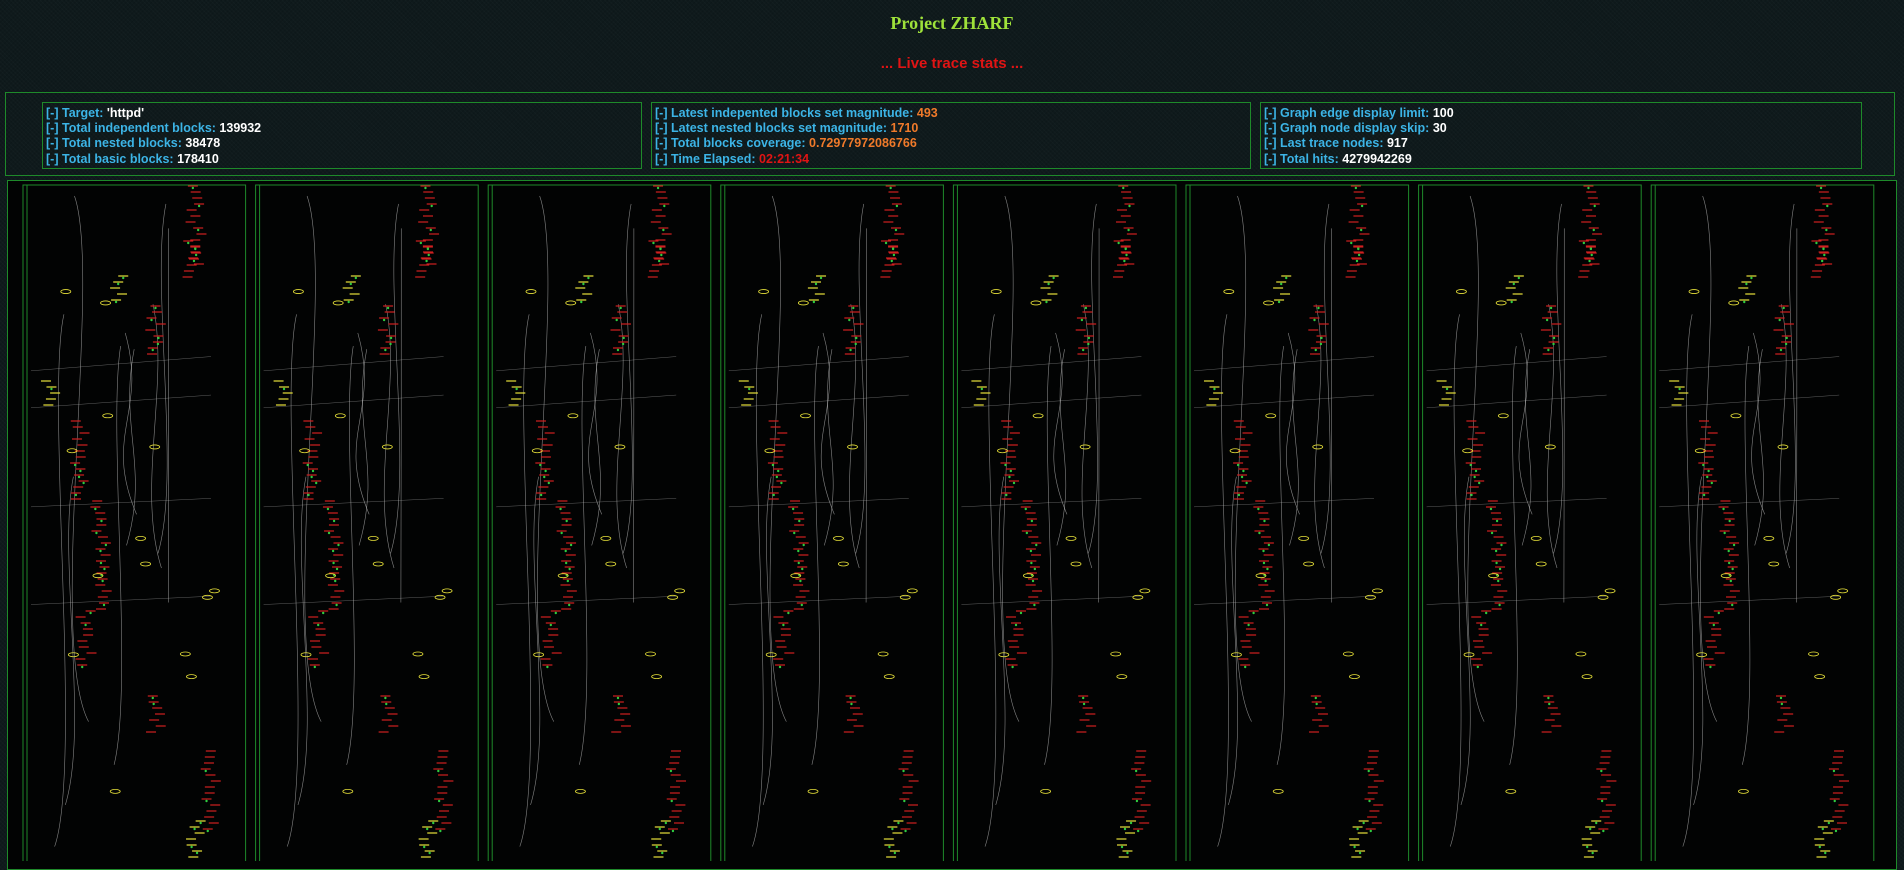  What do you see at coordinates (1397, 143) in the screenshot?
I see `stat-value: 917` at bounding box center [1397, 143].